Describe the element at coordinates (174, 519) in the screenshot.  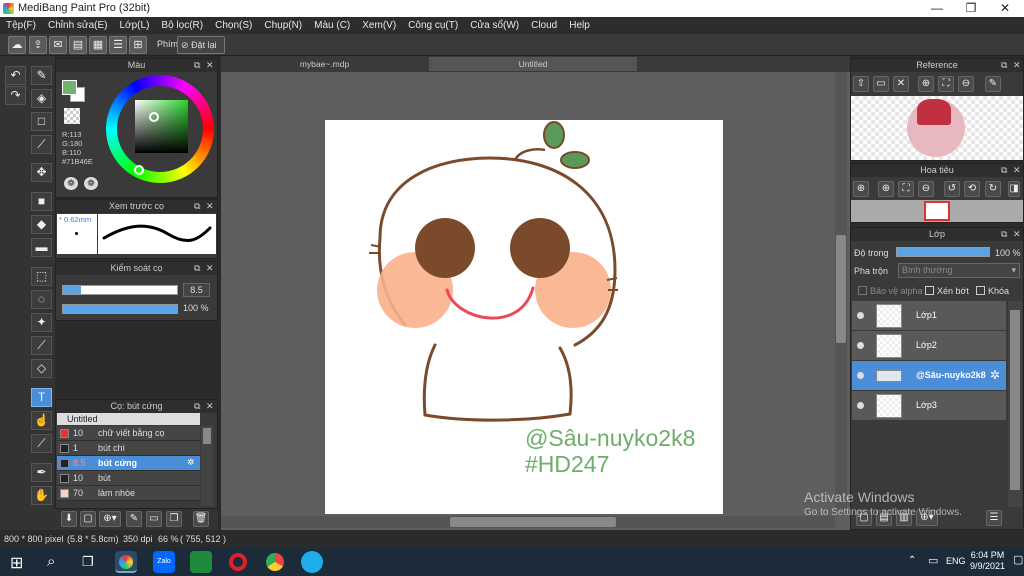
I see `copy-icon: ❐` at that location.